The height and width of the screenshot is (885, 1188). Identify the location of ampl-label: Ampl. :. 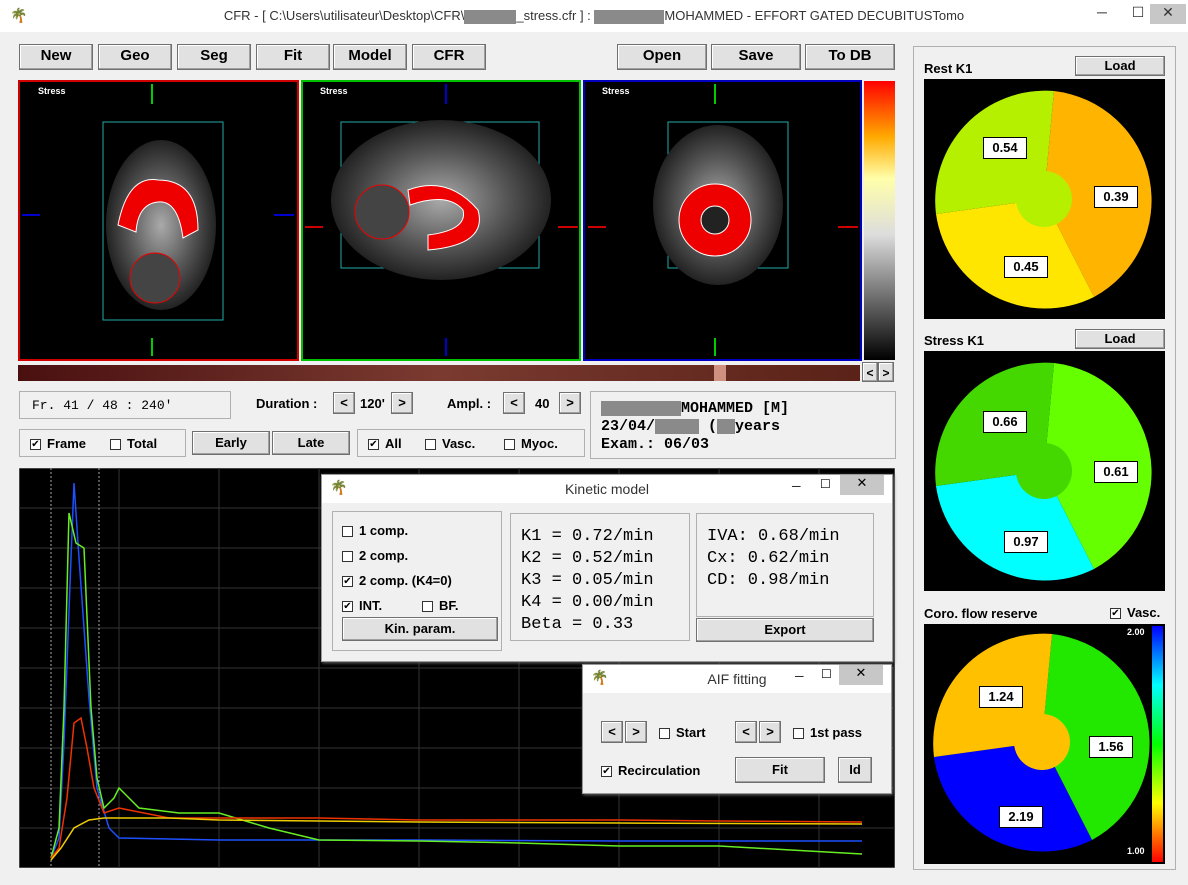
(469, 403).